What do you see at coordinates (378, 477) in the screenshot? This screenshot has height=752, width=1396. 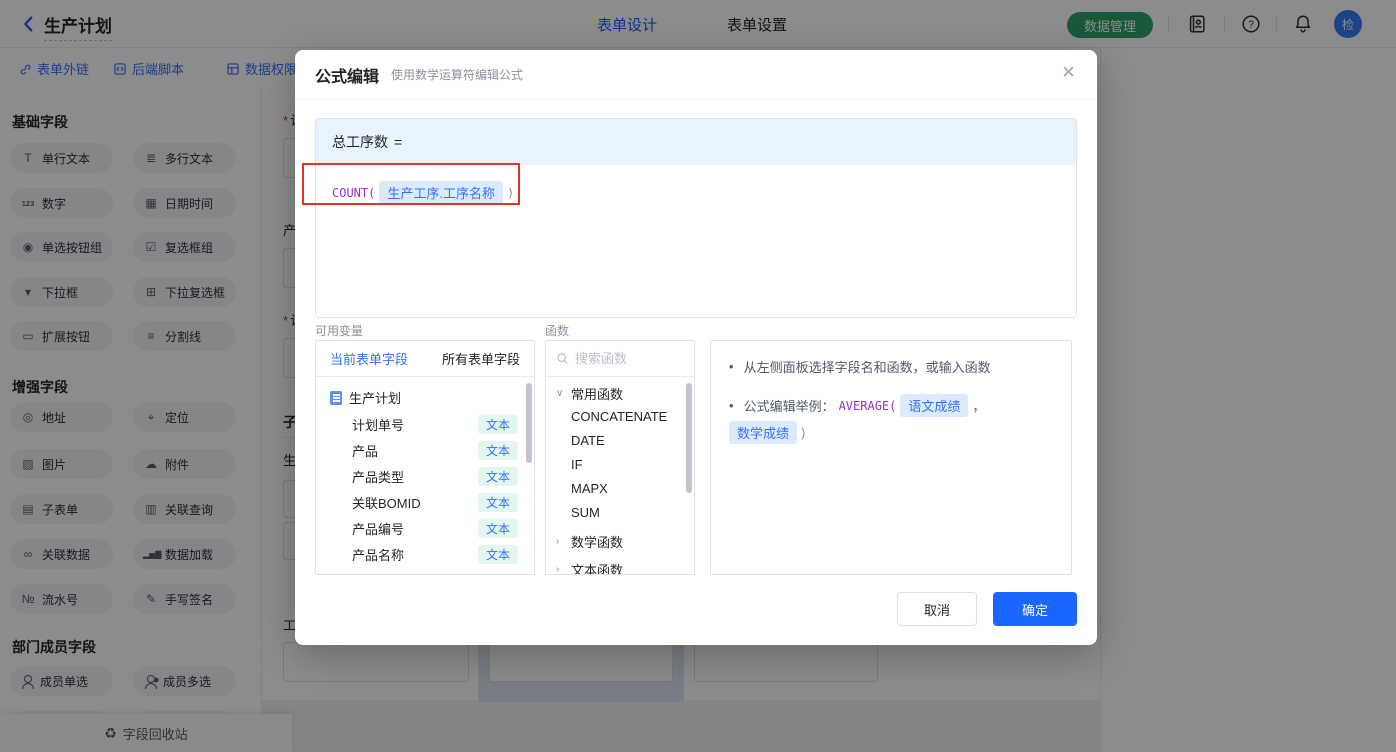 I see `variable-name: 产品类型` at bounding box center [378, 477].